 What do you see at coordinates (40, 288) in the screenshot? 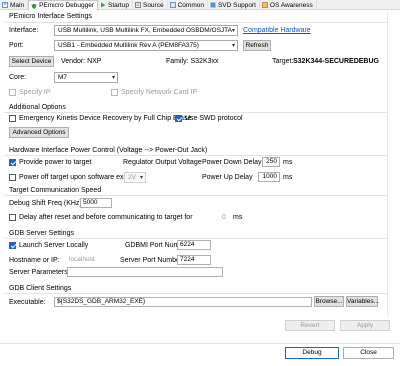
I see `gdb-client-title: GDB Client Settings` at bounding box center [40, 288].